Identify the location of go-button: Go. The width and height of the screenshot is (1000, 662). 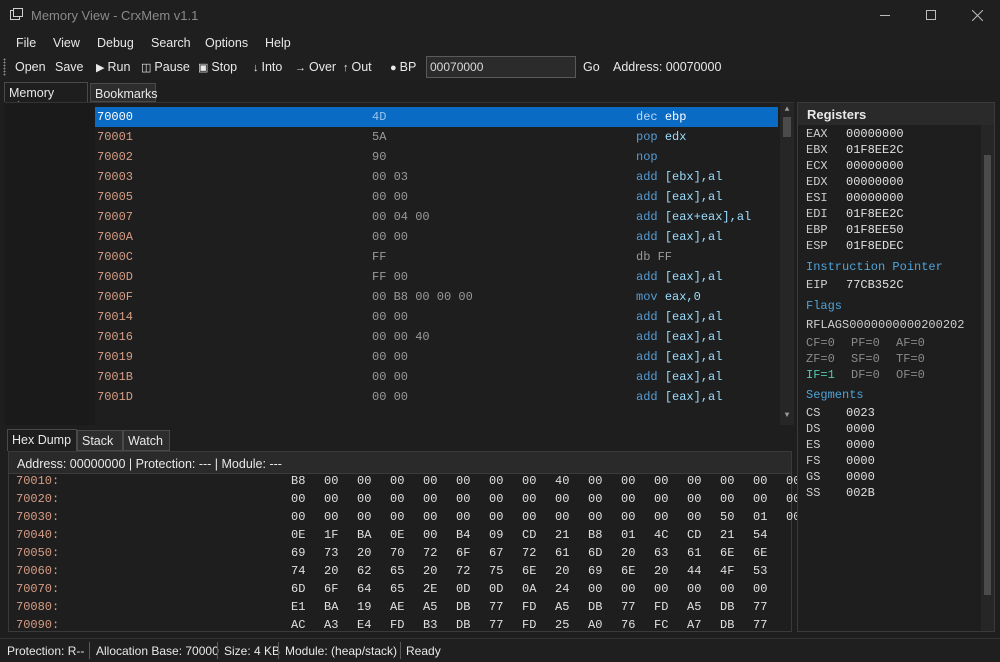
(591, 67).